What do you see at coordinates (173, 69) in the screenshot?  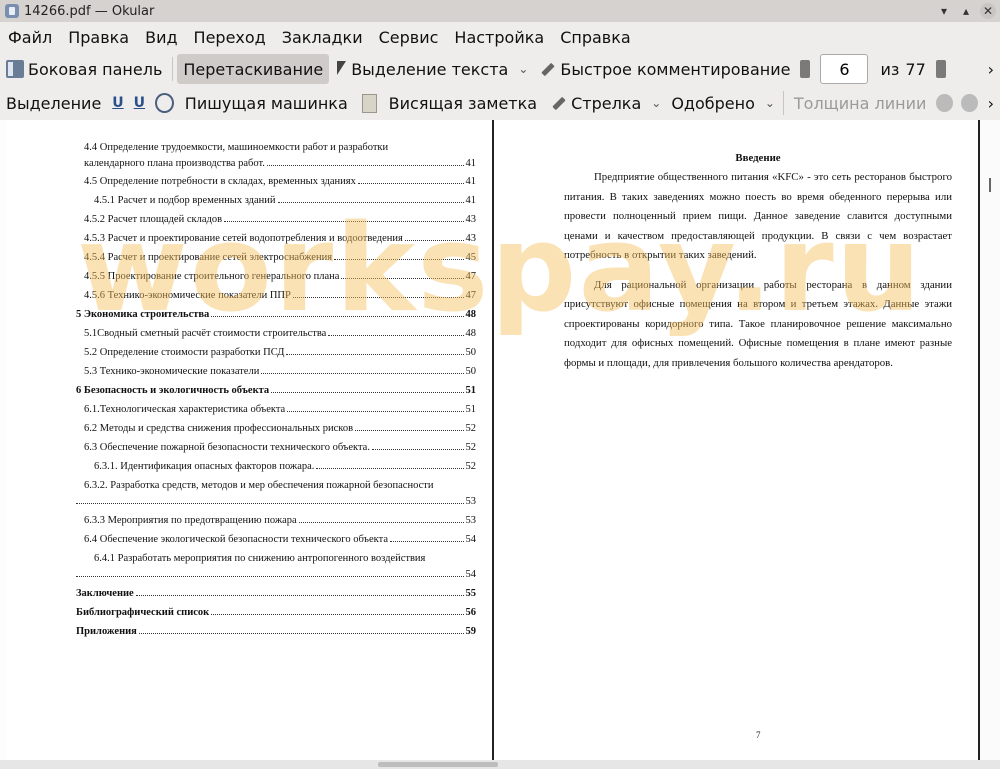 I see `toolbar-separator` at bounding box center [173, 69].